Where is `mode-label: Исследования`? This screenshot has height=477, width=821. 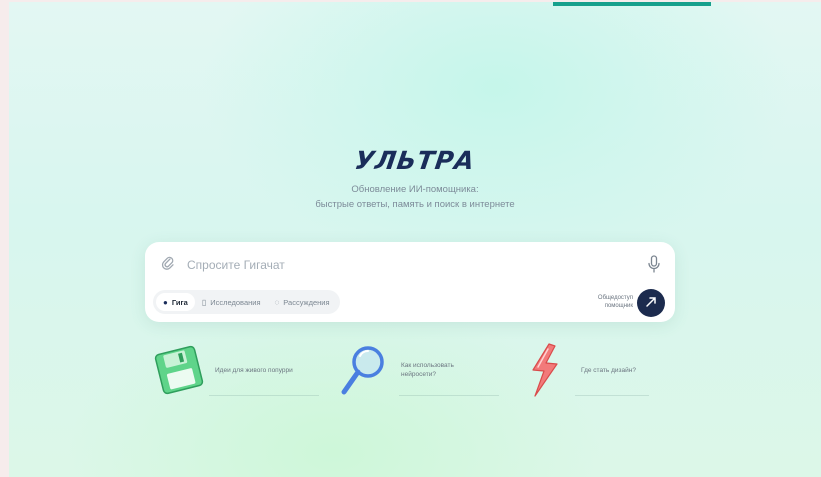
mode-label: Исследования is located at coordinates (235, 302).